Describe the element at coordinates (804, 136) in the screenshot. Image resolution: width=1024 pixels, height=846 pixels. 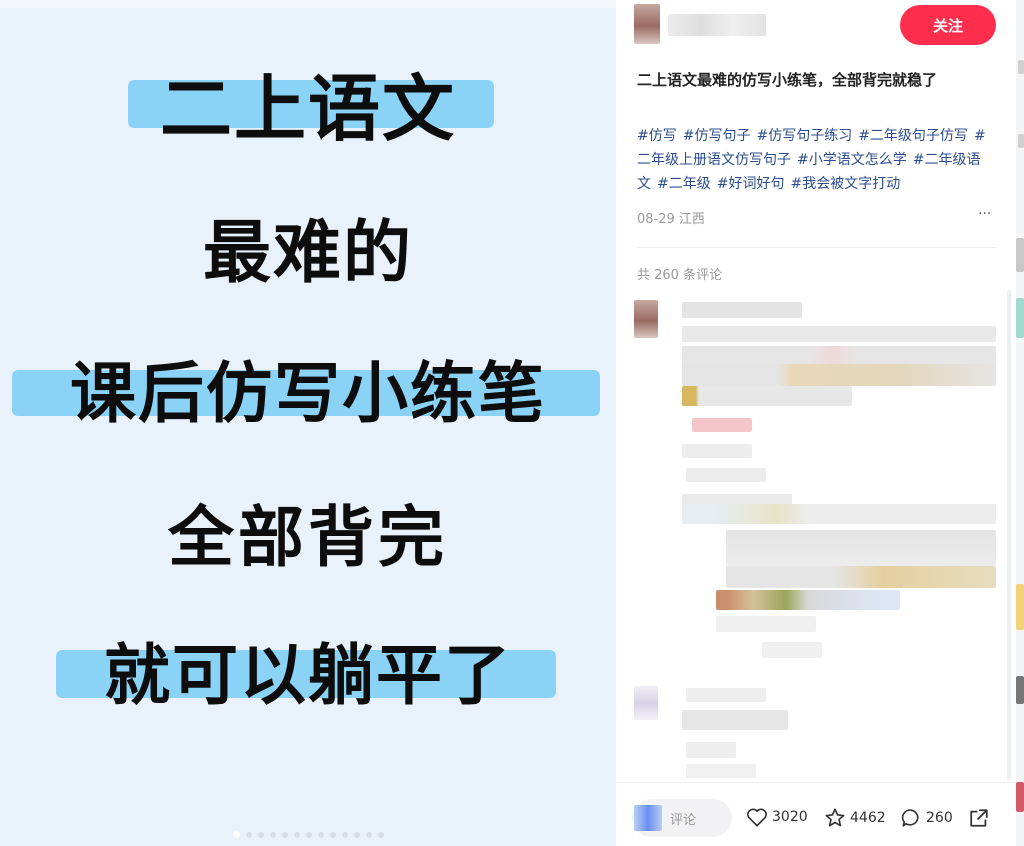
I see `tag-link: #仿写句子练习` at that location.